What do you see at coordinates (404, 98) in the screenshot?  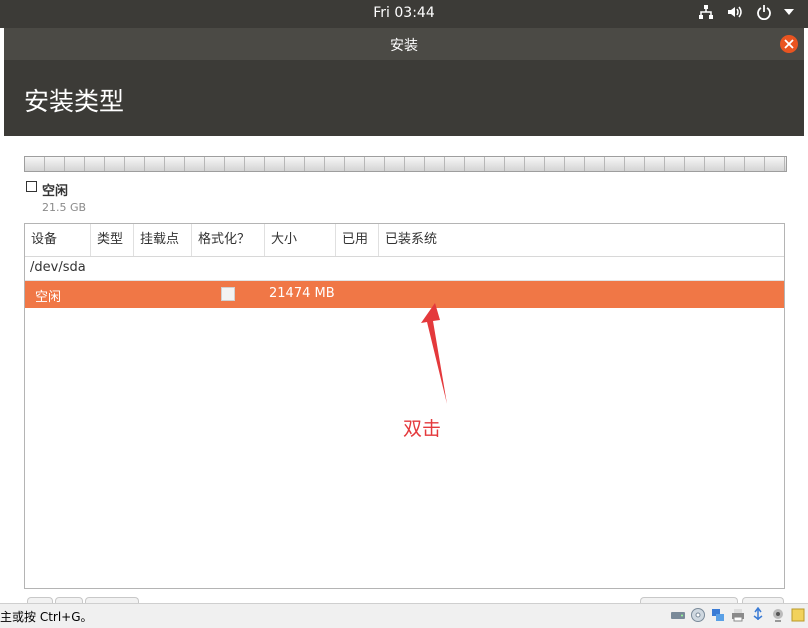 I see `page-header: 安装类型` at bounding box center [404, 98].